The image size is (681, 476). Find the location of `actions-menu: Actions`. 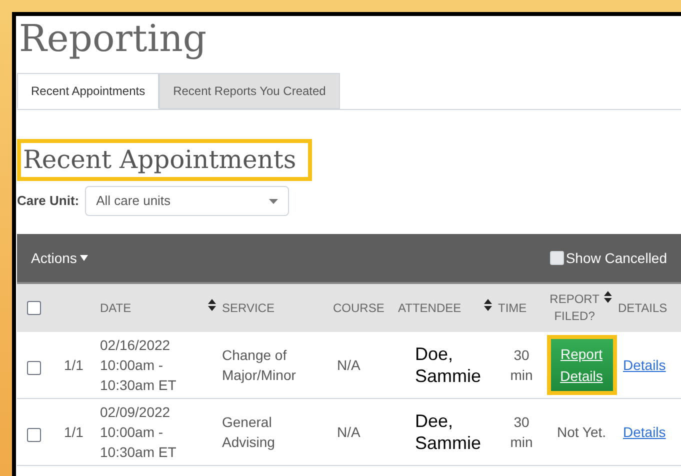

actions-menu: Actions is located at coordinates (59, 258).